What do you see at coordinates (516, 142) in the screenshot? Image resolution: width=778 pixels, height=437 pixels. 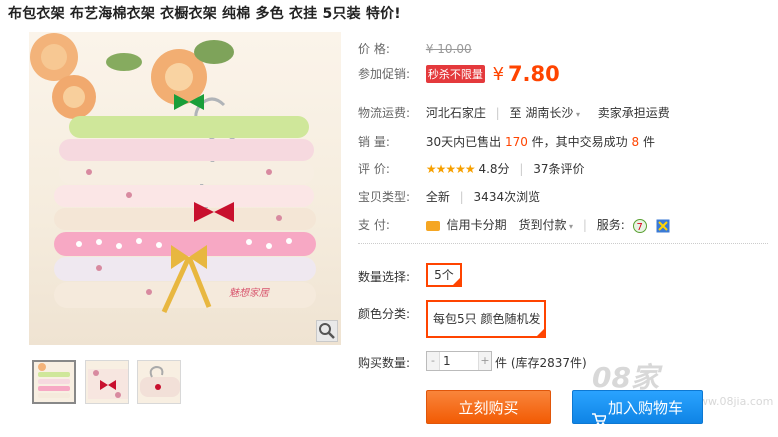 I see `sales-count: 170` at bounding box center [516, 142].